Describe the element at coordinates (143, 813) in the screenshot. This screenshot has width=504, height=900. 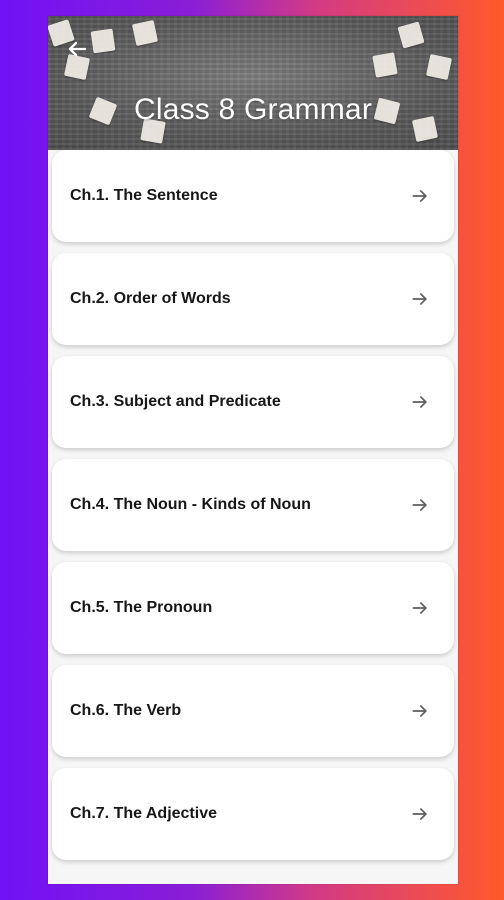
I see `chapter-label: Ch.7. The Adjective` at that location.